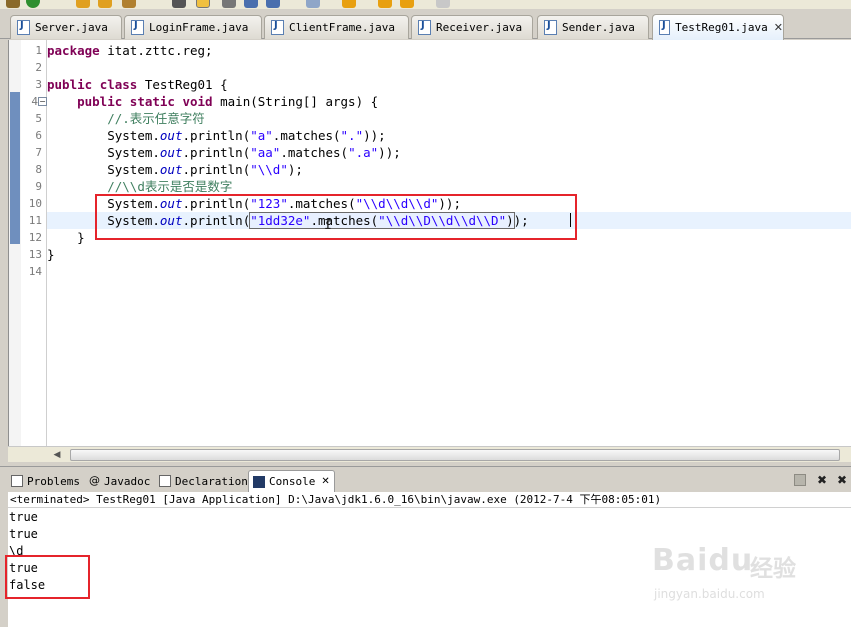 Image resolution: width=851 pixels, height=627 pixels. Describe the element at coordinates (33, 4) in the screenshot. I see `run-icon` at that location.